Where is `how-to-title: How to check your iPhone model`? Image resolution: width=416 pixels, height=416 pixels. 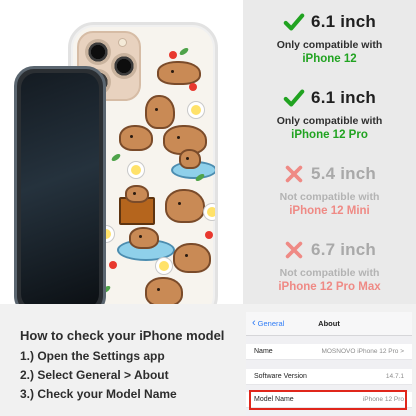
how-to-title: How to check your iPhone model is located at coordinates (122, 335).